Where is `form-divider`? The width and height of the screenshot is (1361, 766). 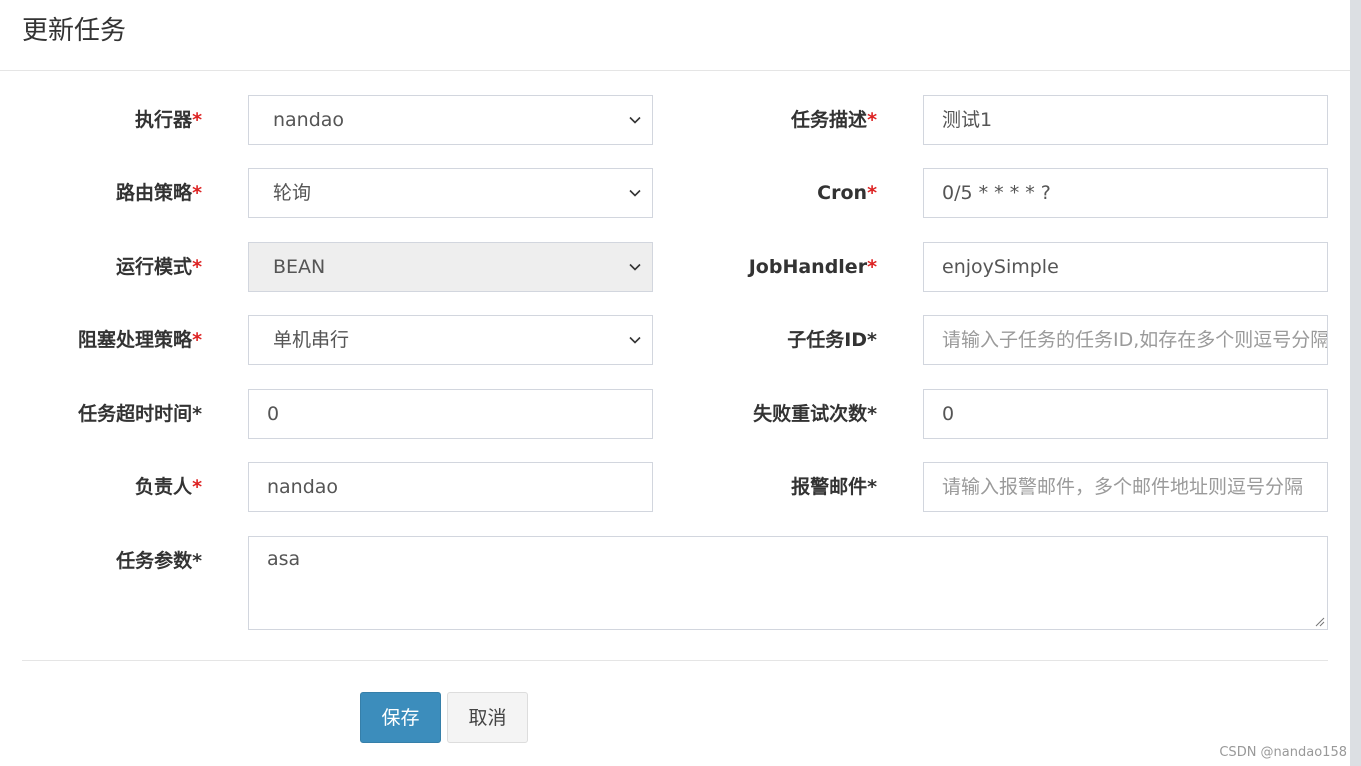 form-divider is located at coordinates (675, 660).